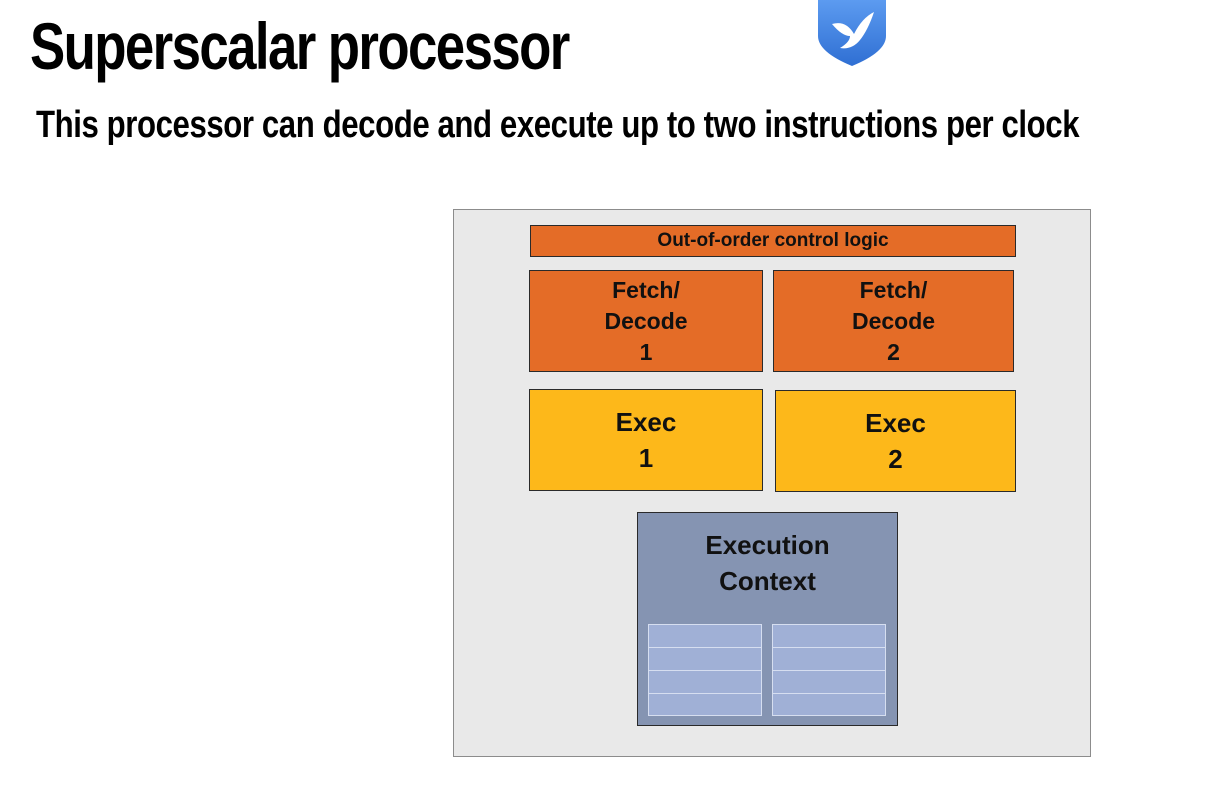 This screenshot has height=791, width=1207. I want to click on out-of-order-control-logic: Out-of-order control logic, so click(773, 241).